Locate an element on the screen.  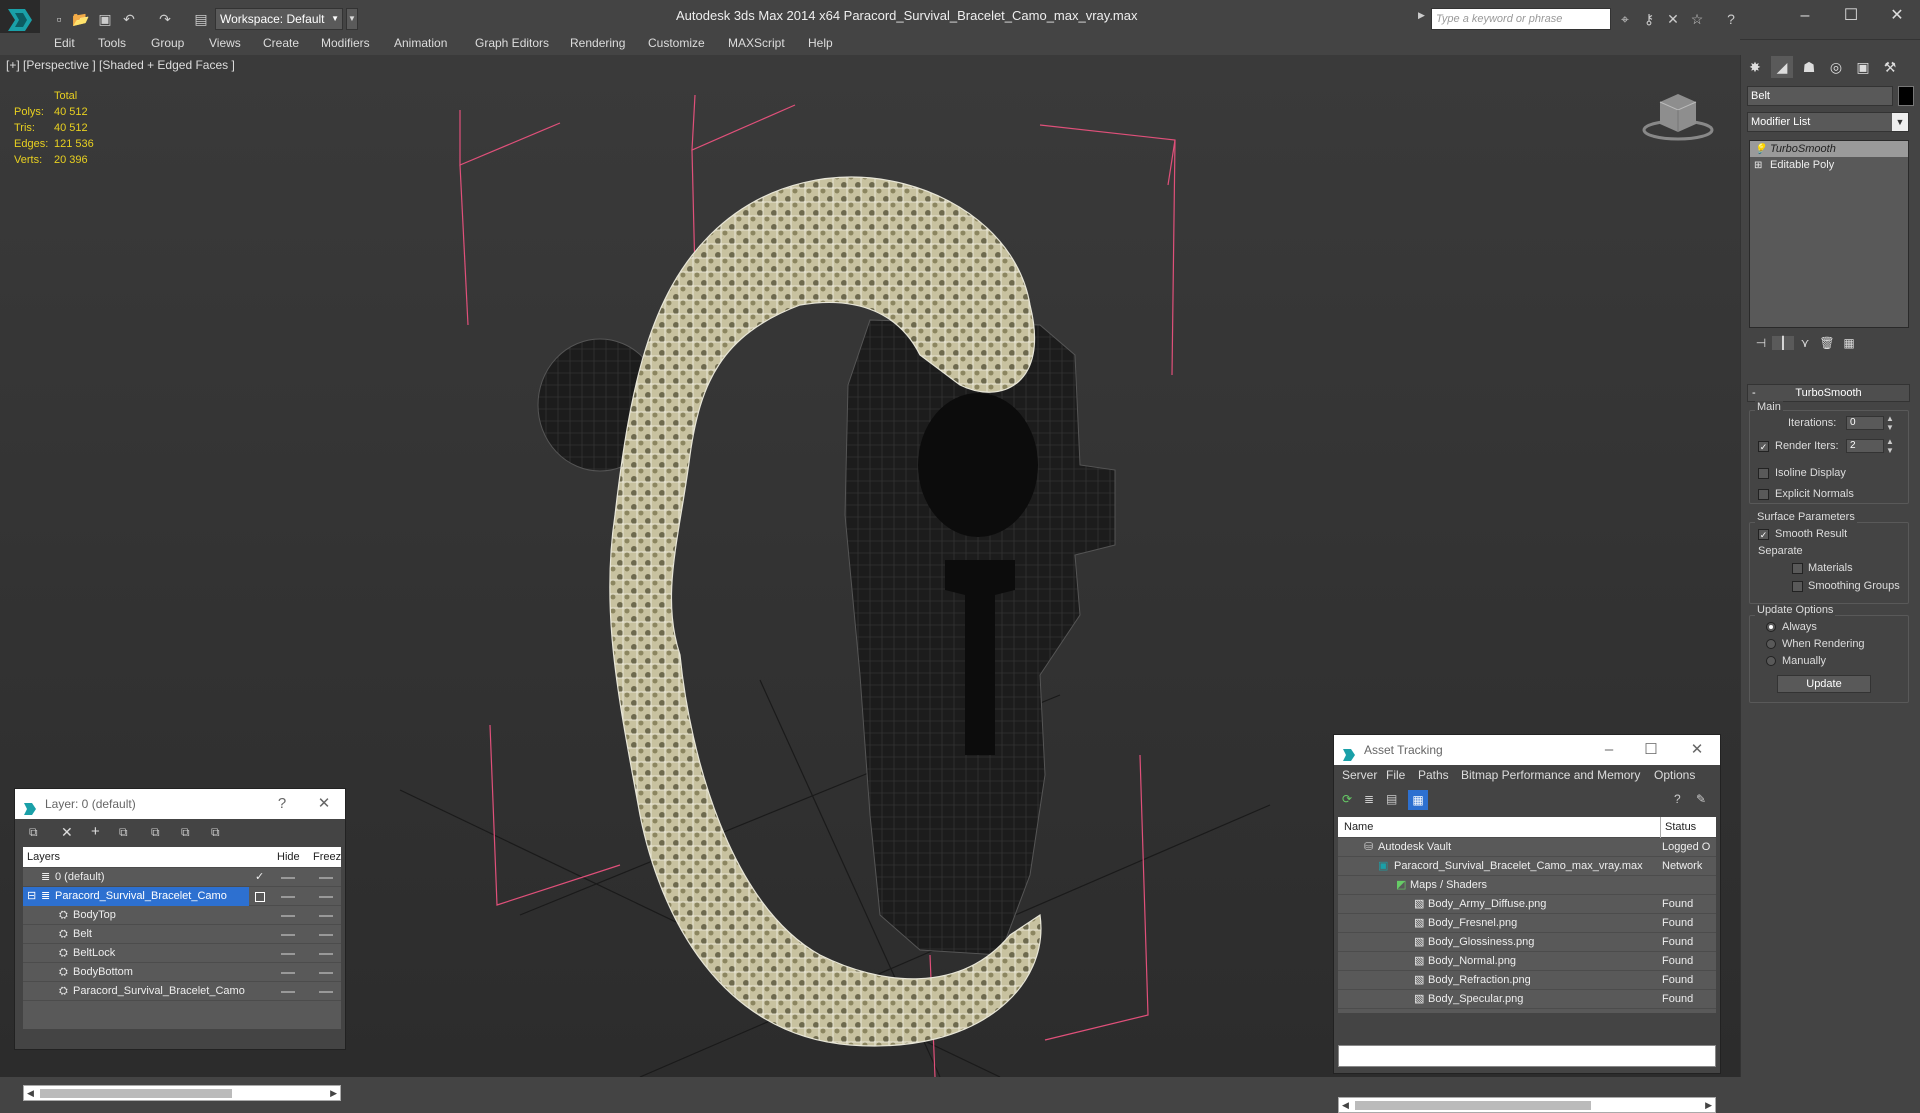
asset-row: ▧ Body_Glossiness.png Found is located at coordinates (1527, 942).